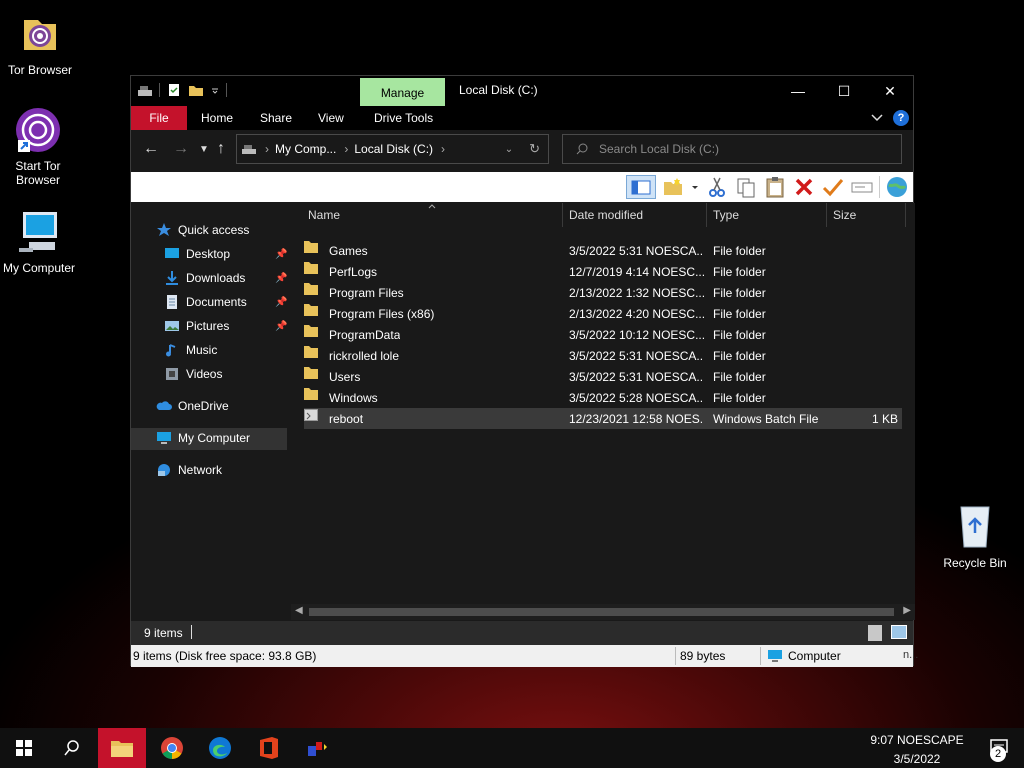 Image resolution: width=1024 pixels, height=768 pixels. I want to click on documents-icon, so click(172, 302).